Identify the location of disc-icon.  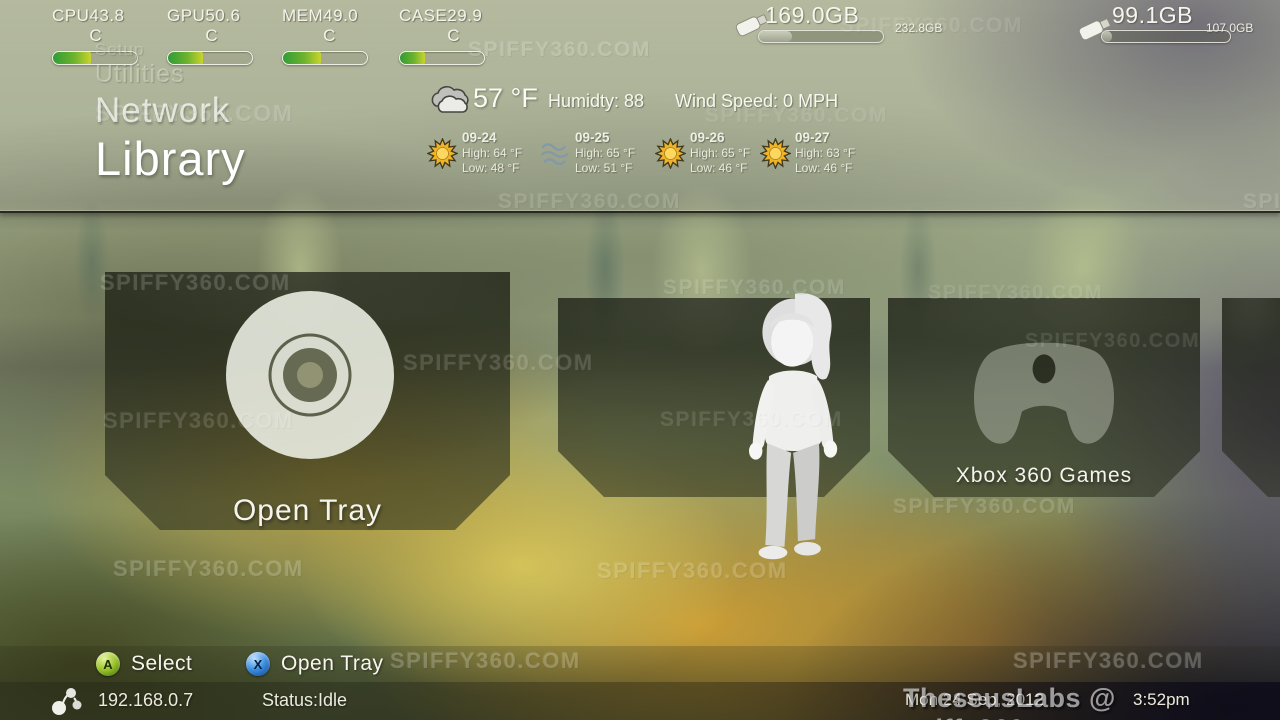
(310, 375).